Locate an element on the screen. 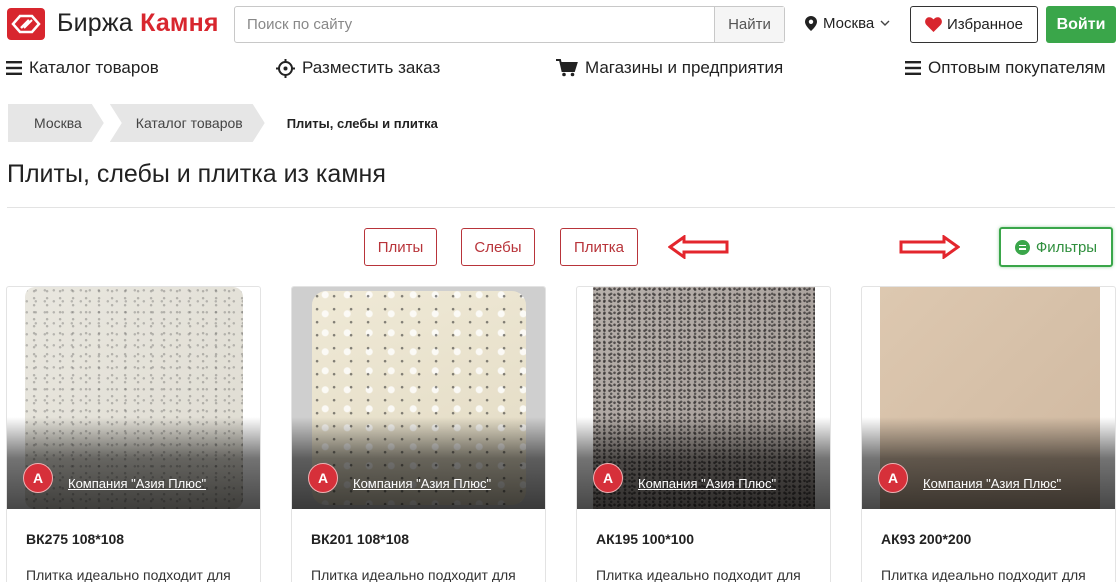  nav-item-label: Магазины и предприятия is located at coordinates (684, 67).